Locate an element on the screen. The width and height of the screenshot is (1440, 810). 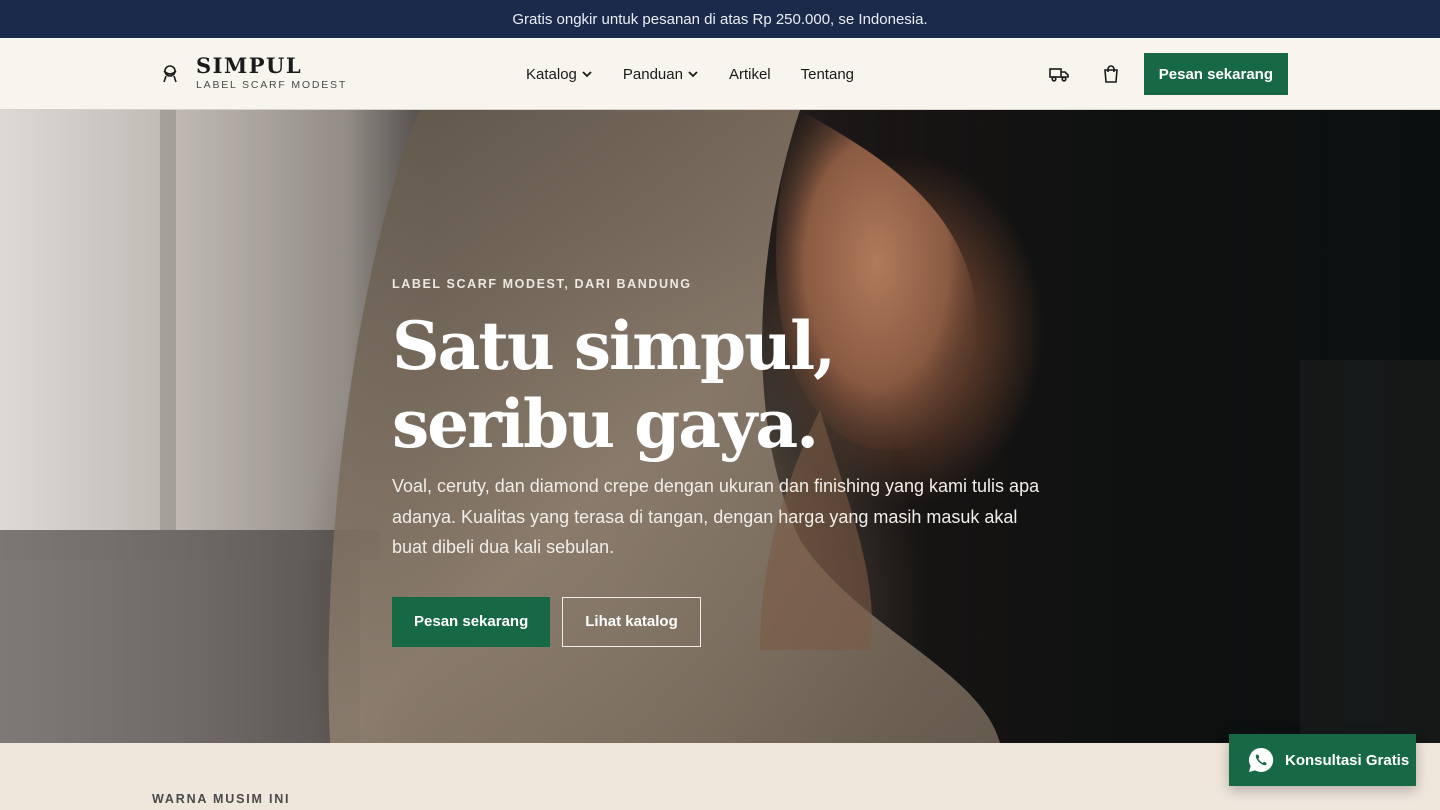
season-colors-label: WARNA MUSIM INI is located at coordinates (221, 799).